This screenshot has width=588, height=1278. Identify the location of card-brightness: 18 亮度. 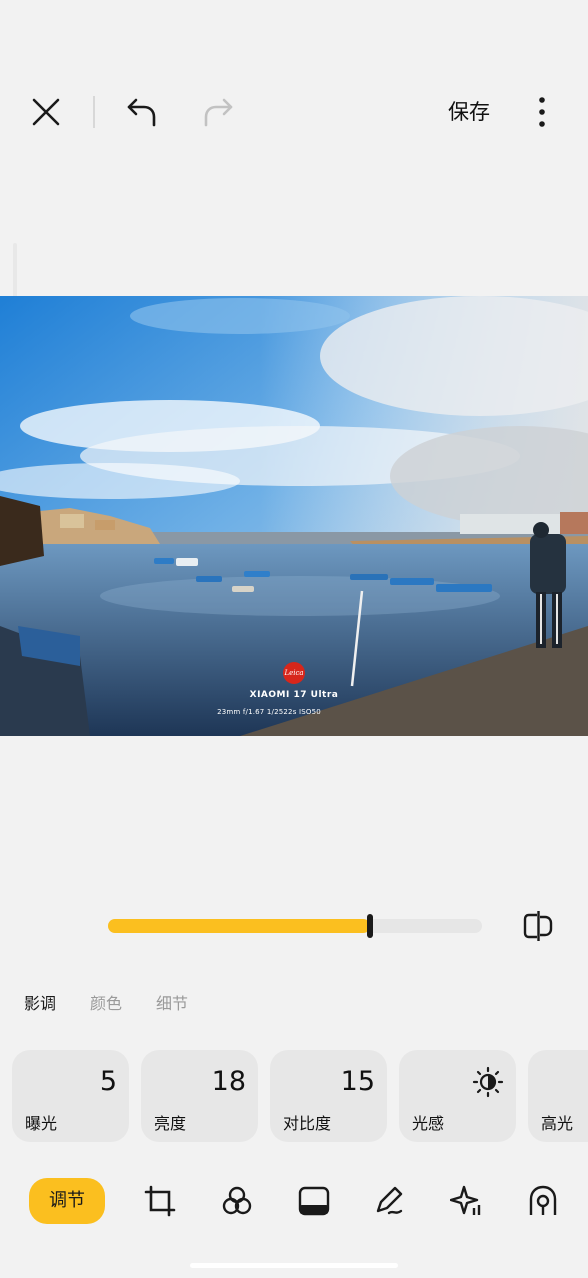
(199, 1096).